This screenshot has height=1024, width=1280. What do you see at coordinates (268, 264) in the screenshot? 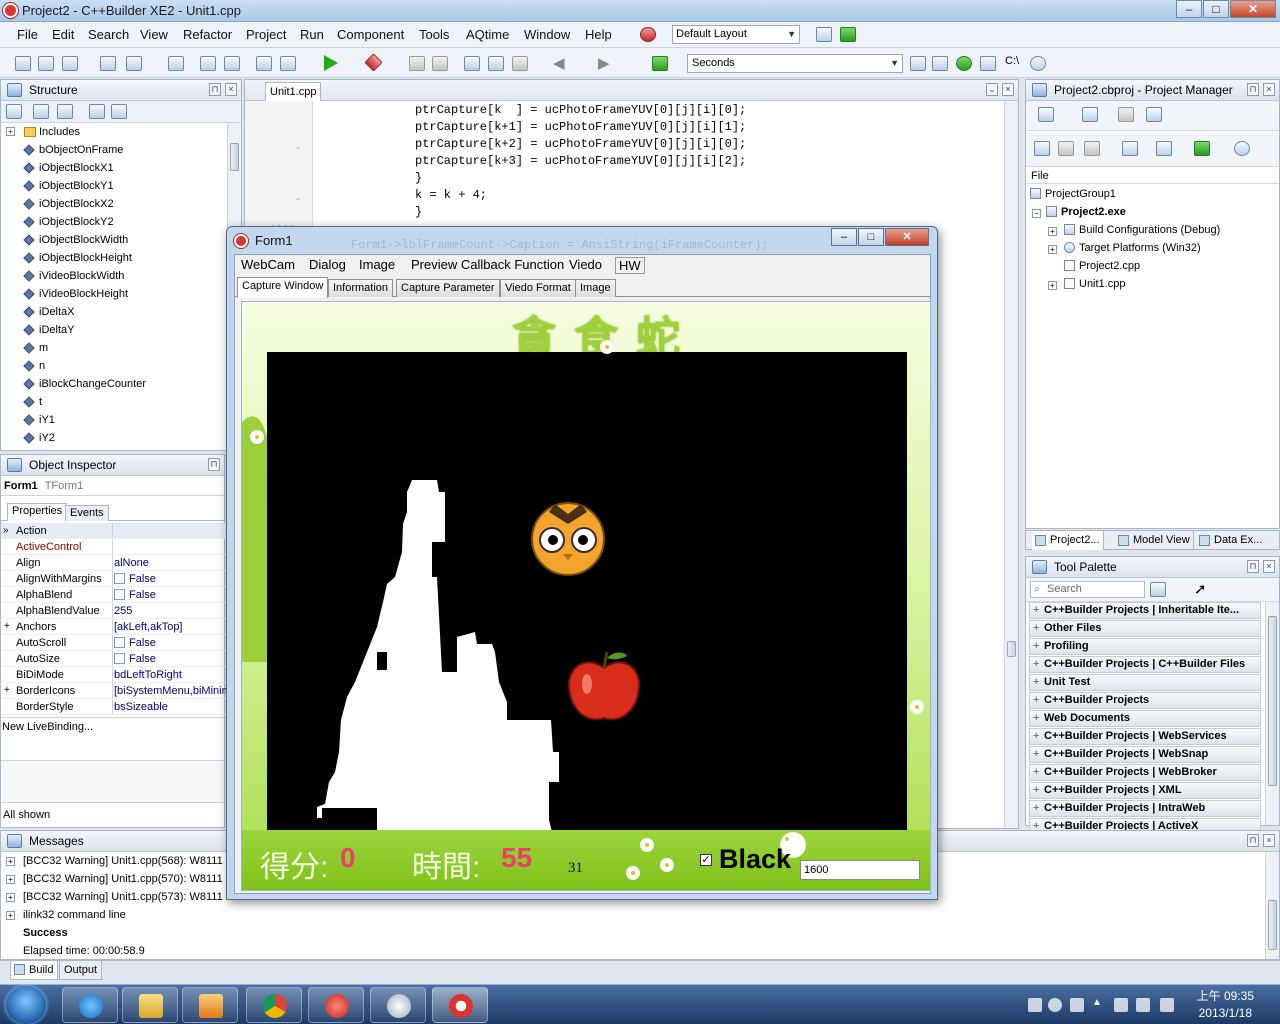
I see `form1-menu-webcam: WebCam` at bounding box center [268, 264].